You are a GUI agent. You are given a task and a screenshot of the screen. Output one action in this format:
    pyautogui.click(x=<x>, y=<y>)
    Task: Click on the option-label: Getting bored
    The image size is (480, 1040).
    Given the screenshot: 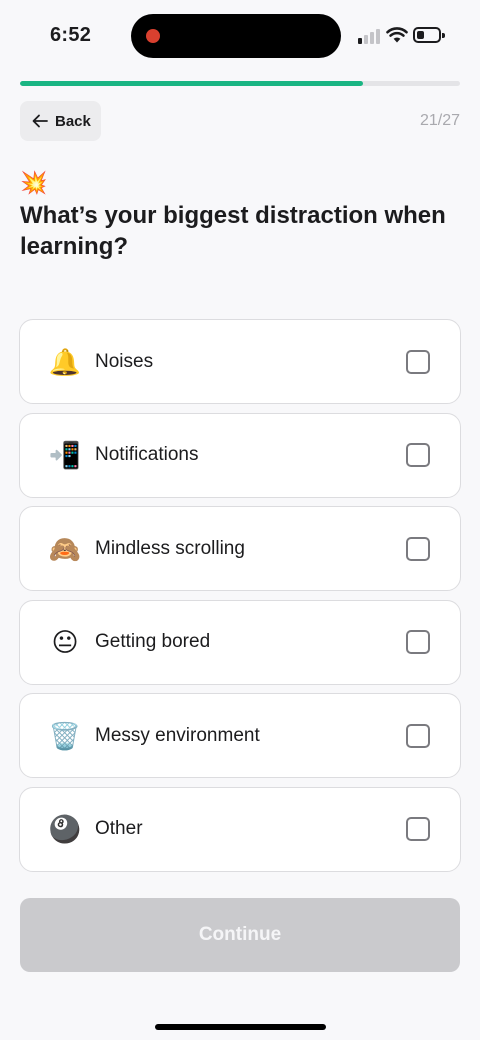 What is the action you would take?
    pyautogui.click(x=153, y=642)
    